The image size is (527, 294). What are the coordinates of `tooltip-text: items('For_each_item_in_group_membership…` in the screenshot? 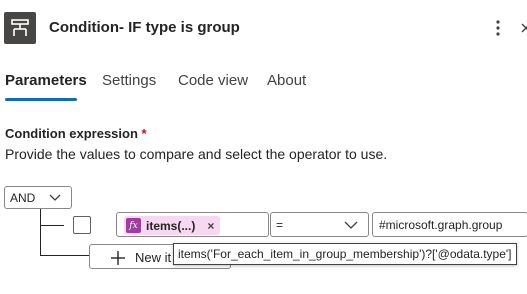 It's located at (345, 254).